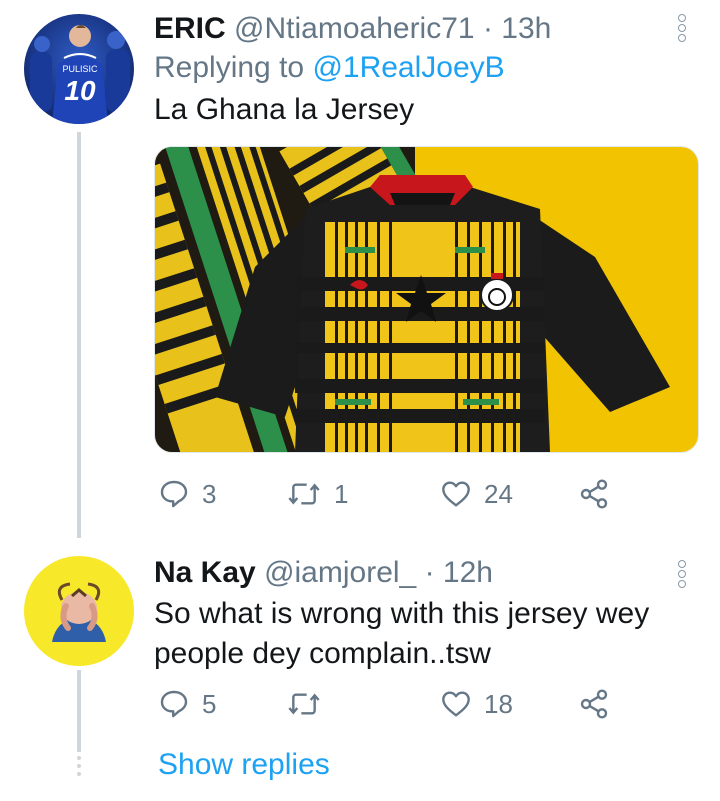 This screenshot has width=720, height=801. What do you see at coordinates (476, 494) in the screenshot?
I see `like-button: 24` at bounding box center [476, 494].